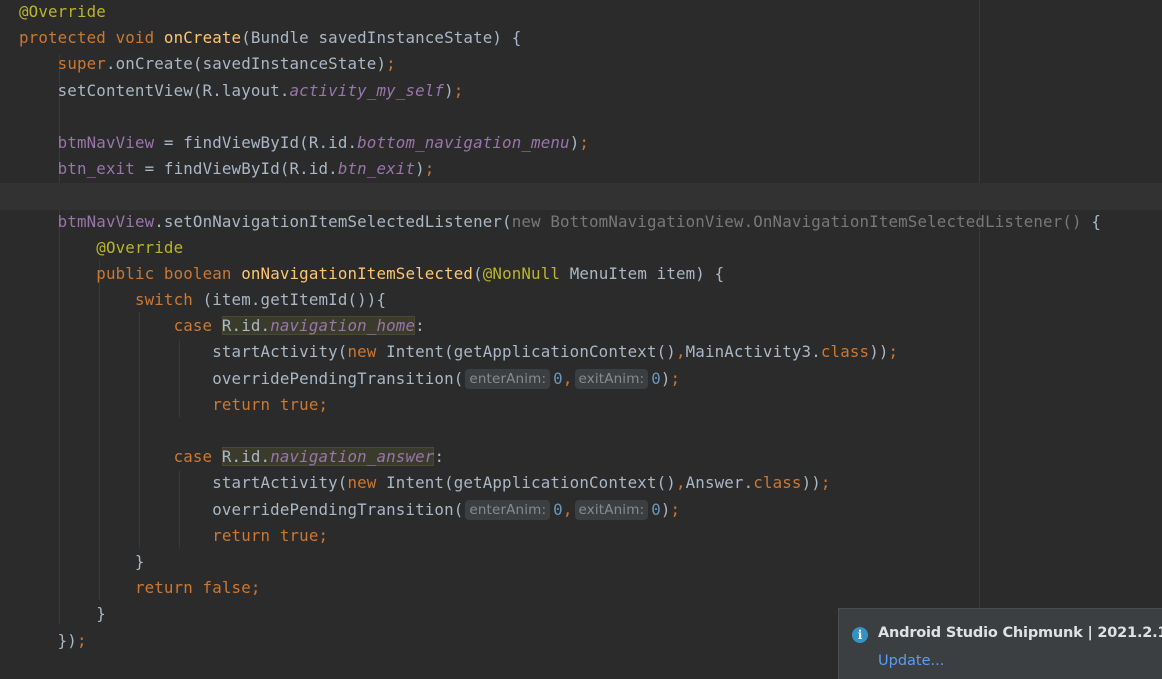 This screenshot has width=1162, height=679. Describe the element at coordinates (81, 64) in the screenshot. I see `token: super` at that location.